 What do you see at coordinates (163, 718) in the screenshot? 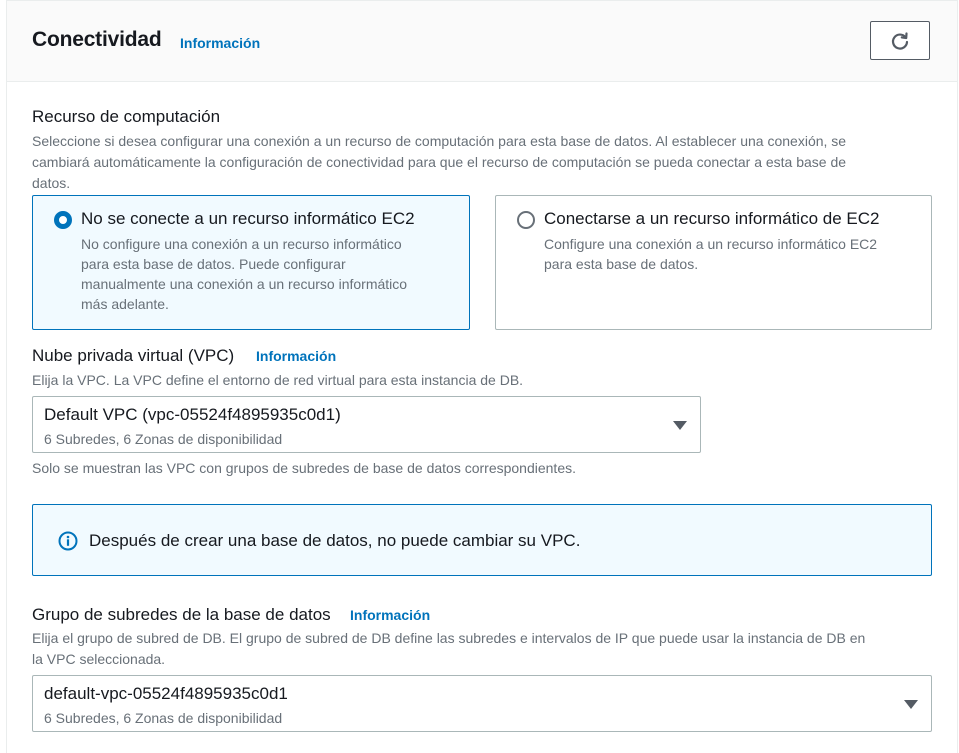
I see `subnet-group-selected-sub: 6 Subredes, 6 Zonas de disponibilidad` at bounding box center [163, 718].